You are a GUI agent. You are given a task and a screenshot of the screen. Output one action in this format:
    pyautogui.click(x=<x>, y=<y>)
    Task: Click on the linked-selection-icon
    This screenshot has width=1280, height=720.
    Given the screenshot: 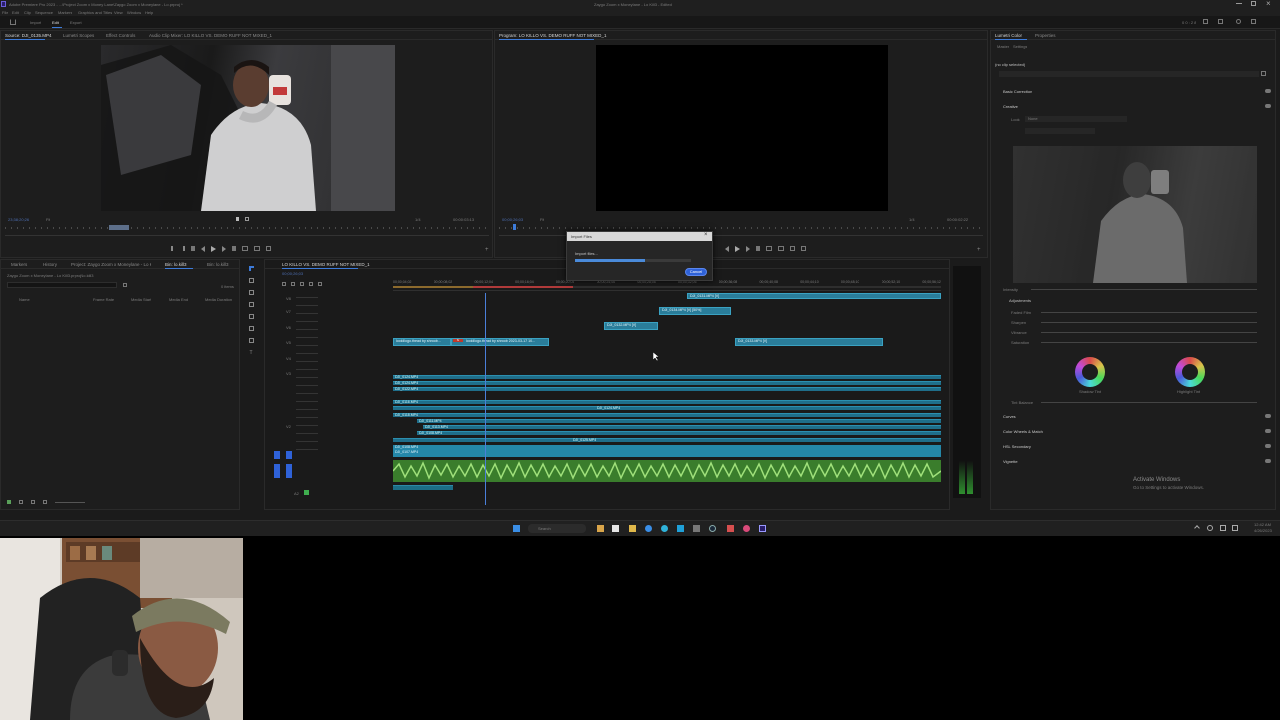 What is the action you would take?
    pyautogui.click(x=302, y=284)
    